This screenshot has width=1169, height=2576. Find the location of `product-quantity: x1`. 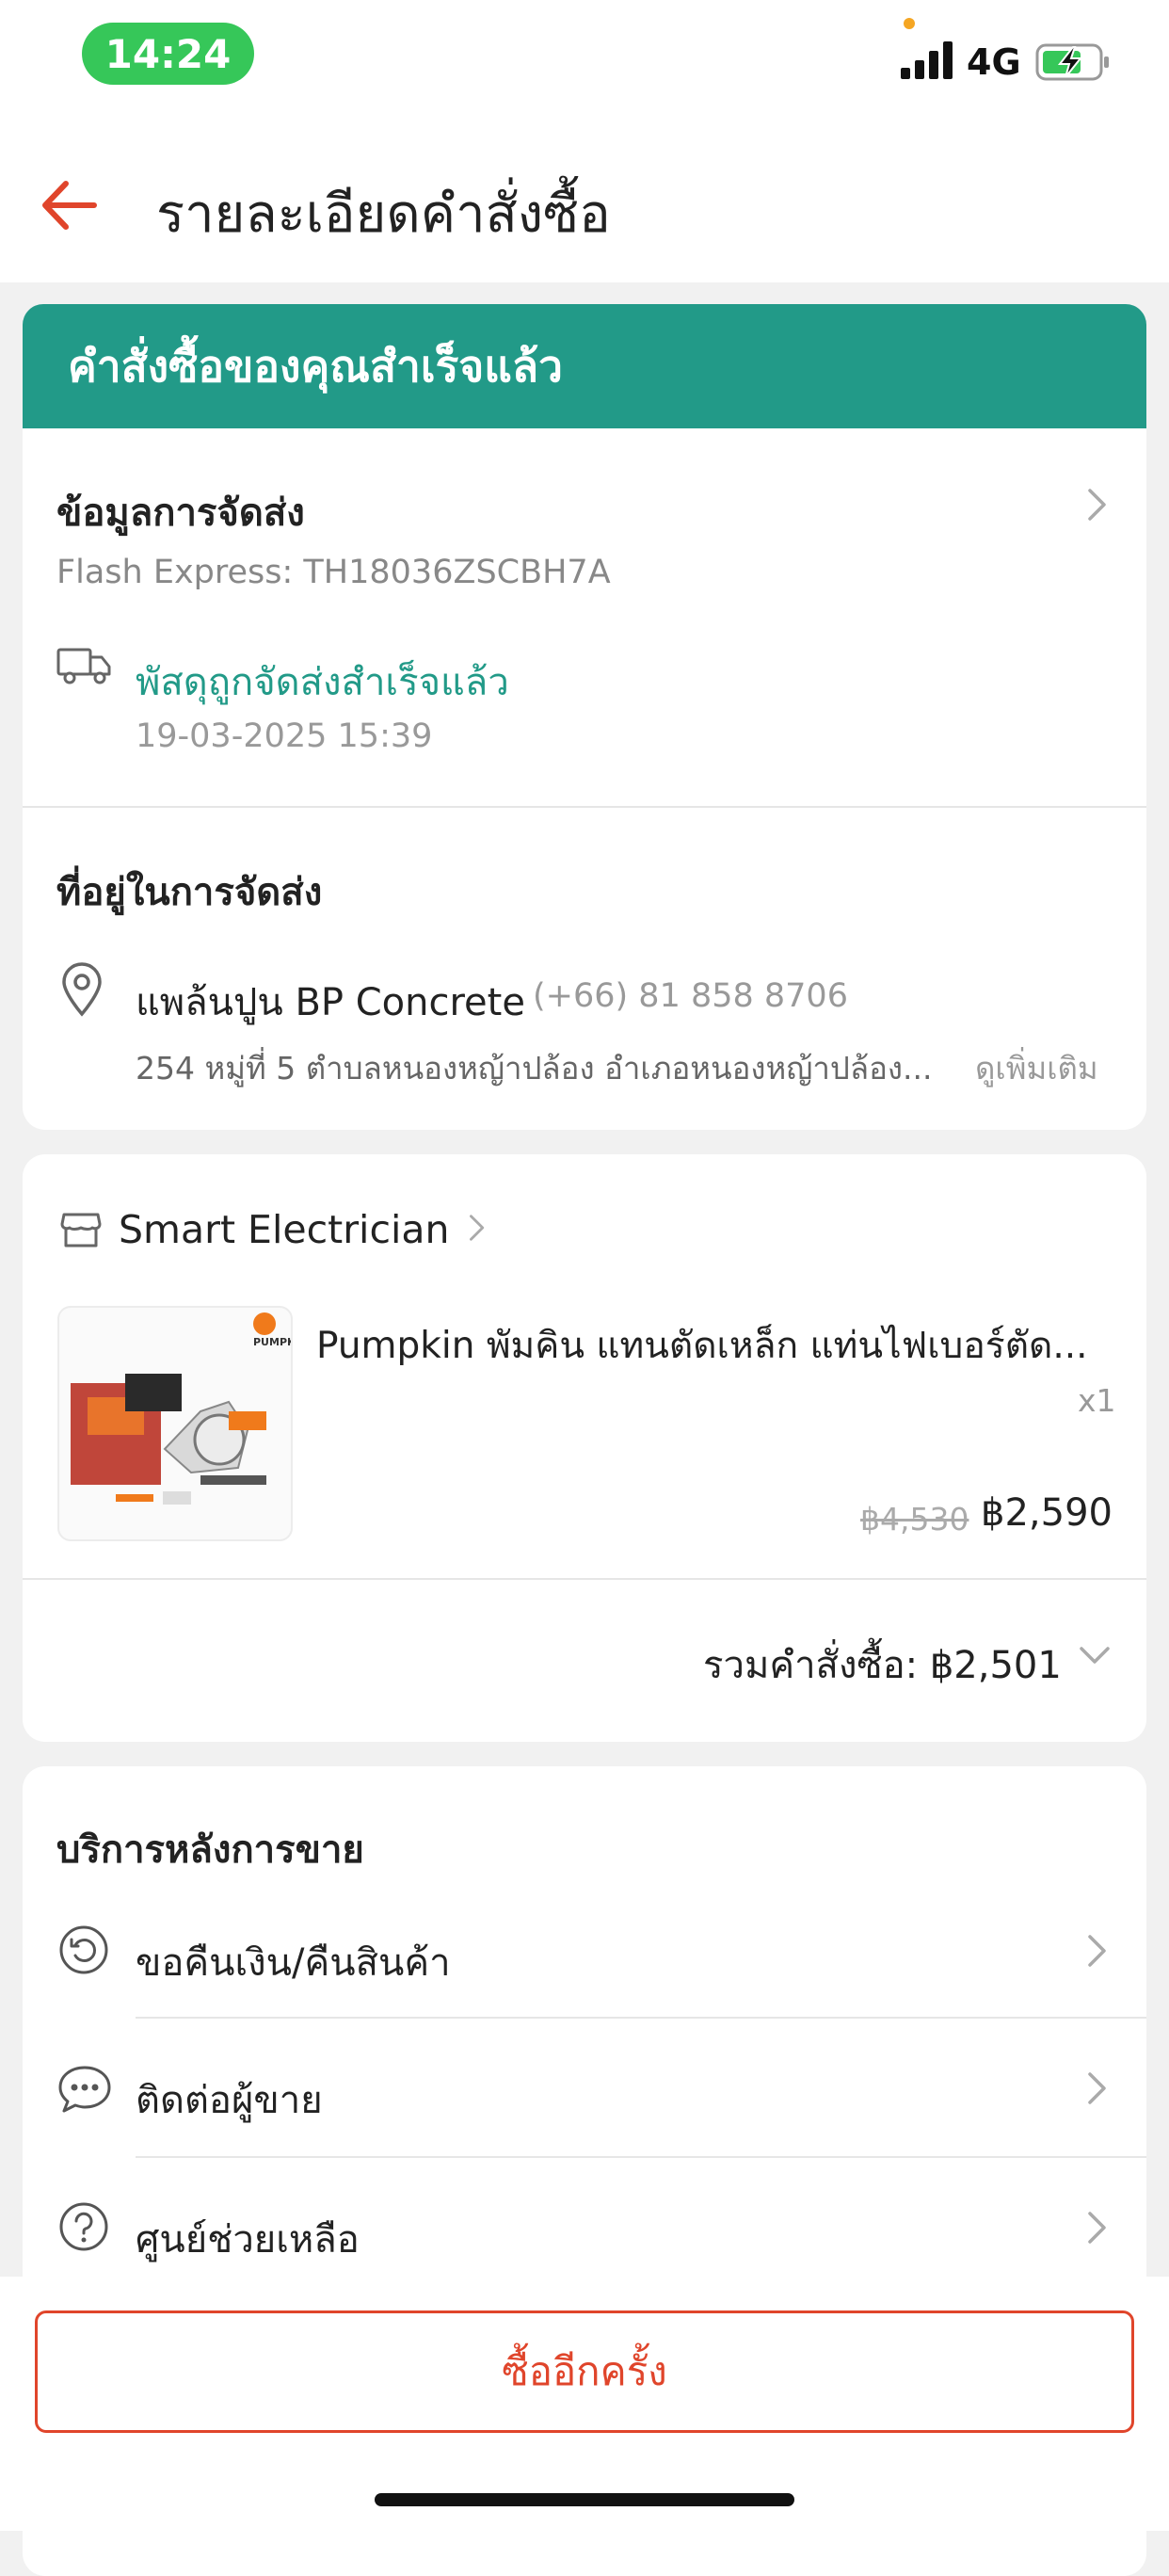

product-quantity: x1 is located at coordinates (1097, 1400).